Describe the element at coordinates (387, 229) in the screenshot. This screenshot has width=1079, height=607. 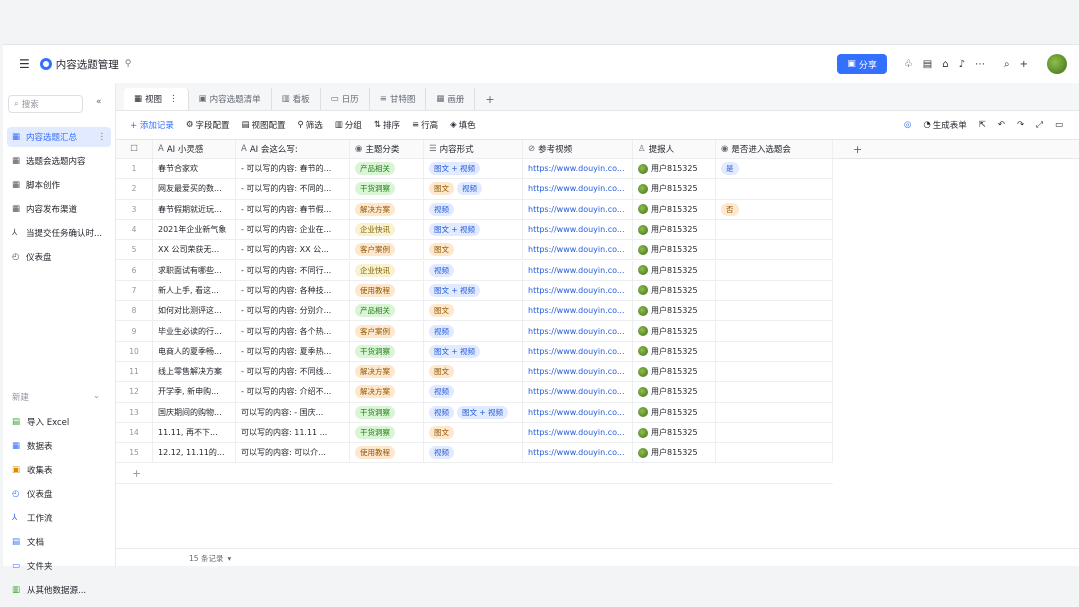
I see `table-cell: 企业快讯` at that location.